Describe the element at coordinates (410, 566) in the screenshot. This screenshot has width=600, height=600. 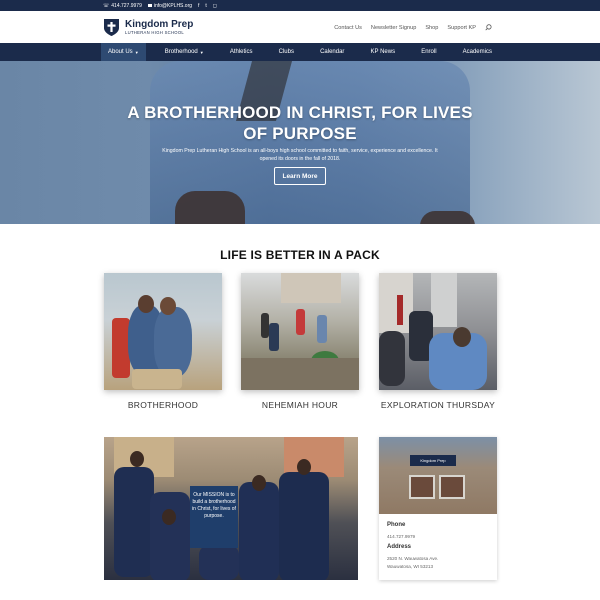
I see `address-line-2: Wauwatosa, WI 53213` at that location.